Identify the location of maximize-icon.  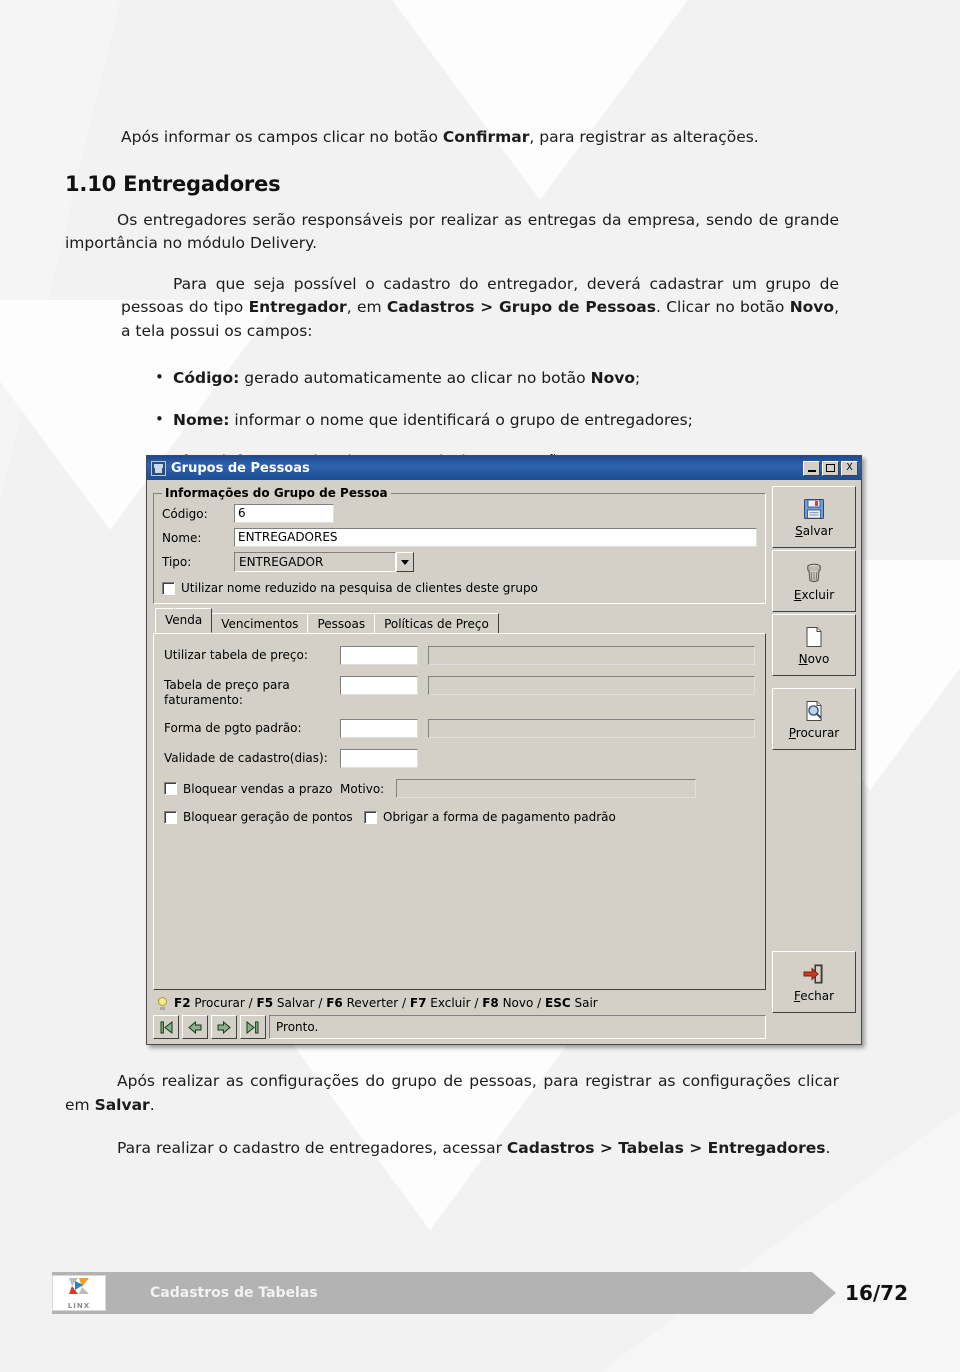
(830, 468).